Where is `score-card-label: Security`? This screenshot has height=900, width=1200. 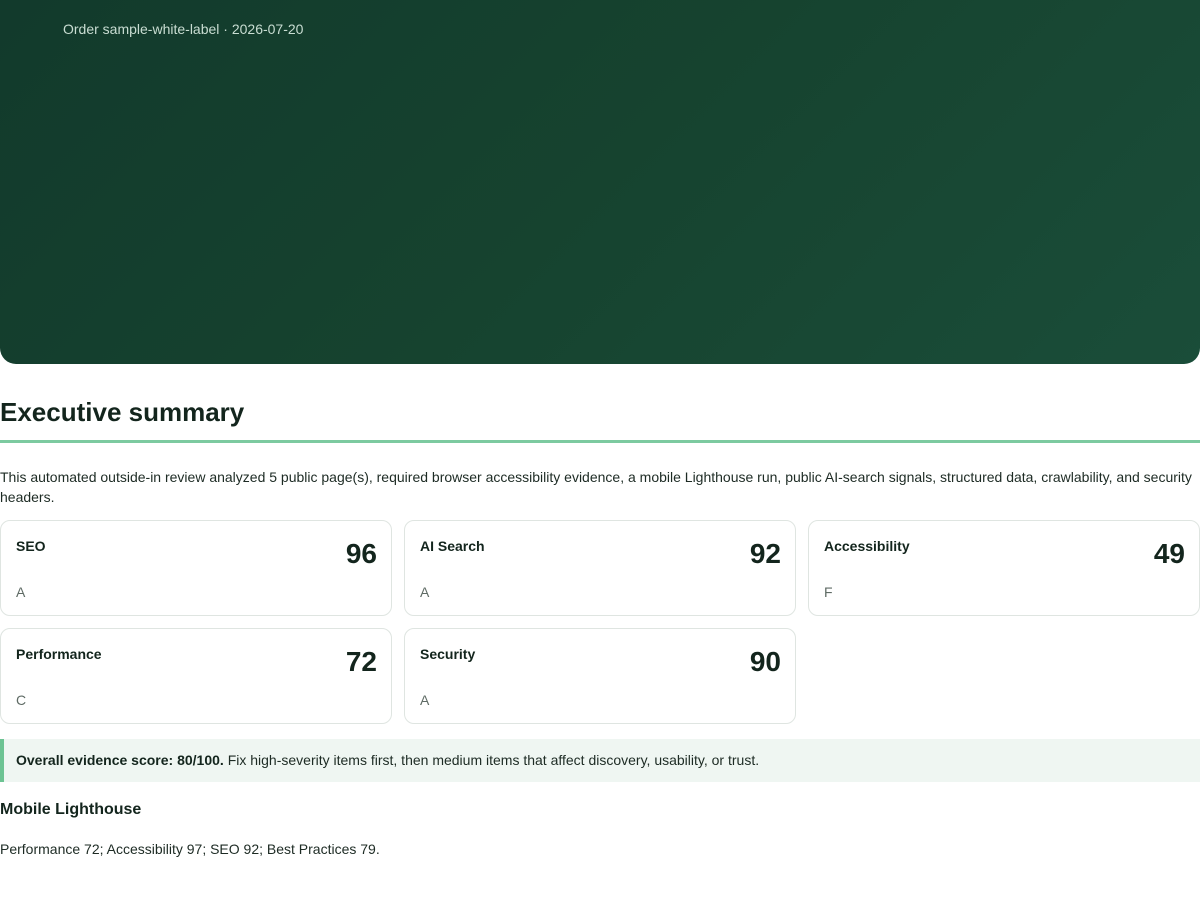 score-card-label: Security is located at coordinates (448, 654).